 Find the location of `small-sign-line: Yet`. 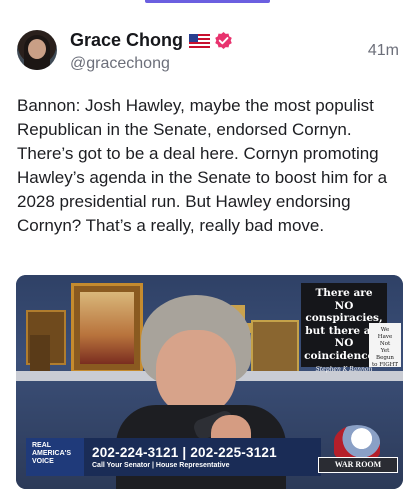

small-sign-line: Yet is located at coordinates (385, 351).